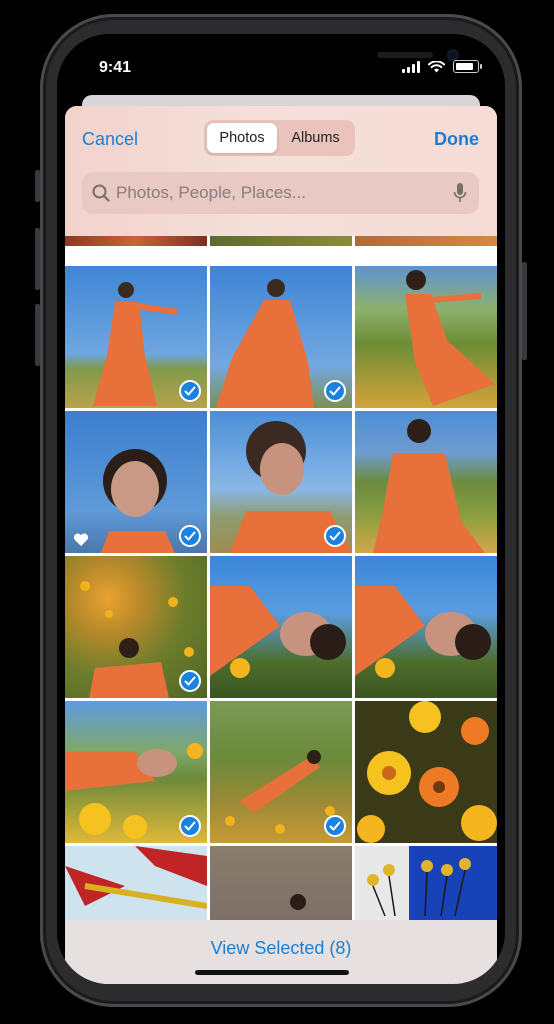 The image size is (554, 1024). What do you see at coordinates (524, 311) in the screenshot?
I see `power-button` at bounding box center [524, 311].